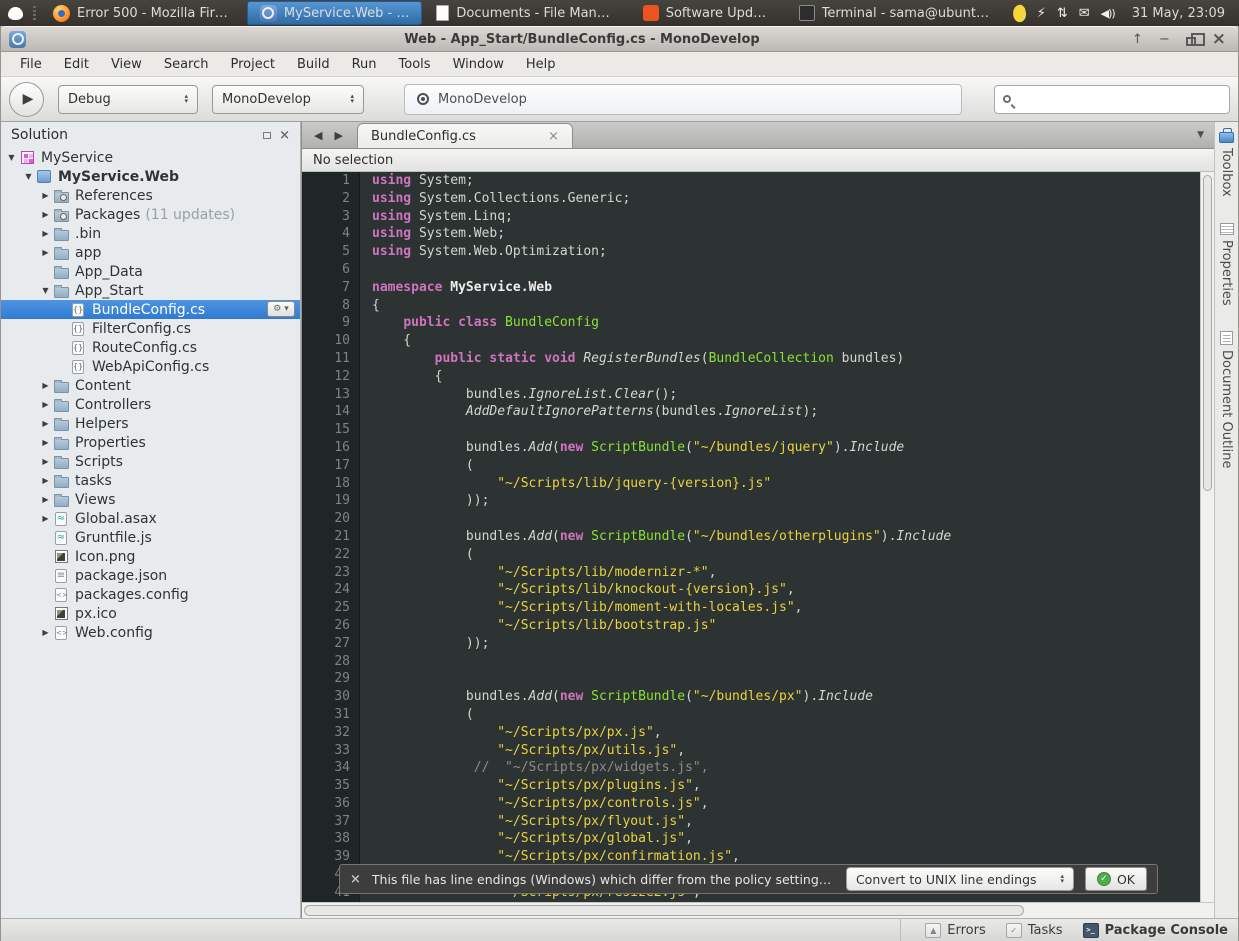 Image resolution: width=1239 pixels, height=941 pixels. What do you see at coordinates (1108, 13) in the screenshot?
I see `volume-icon: ◀))` at bounding box center [1108, 13].